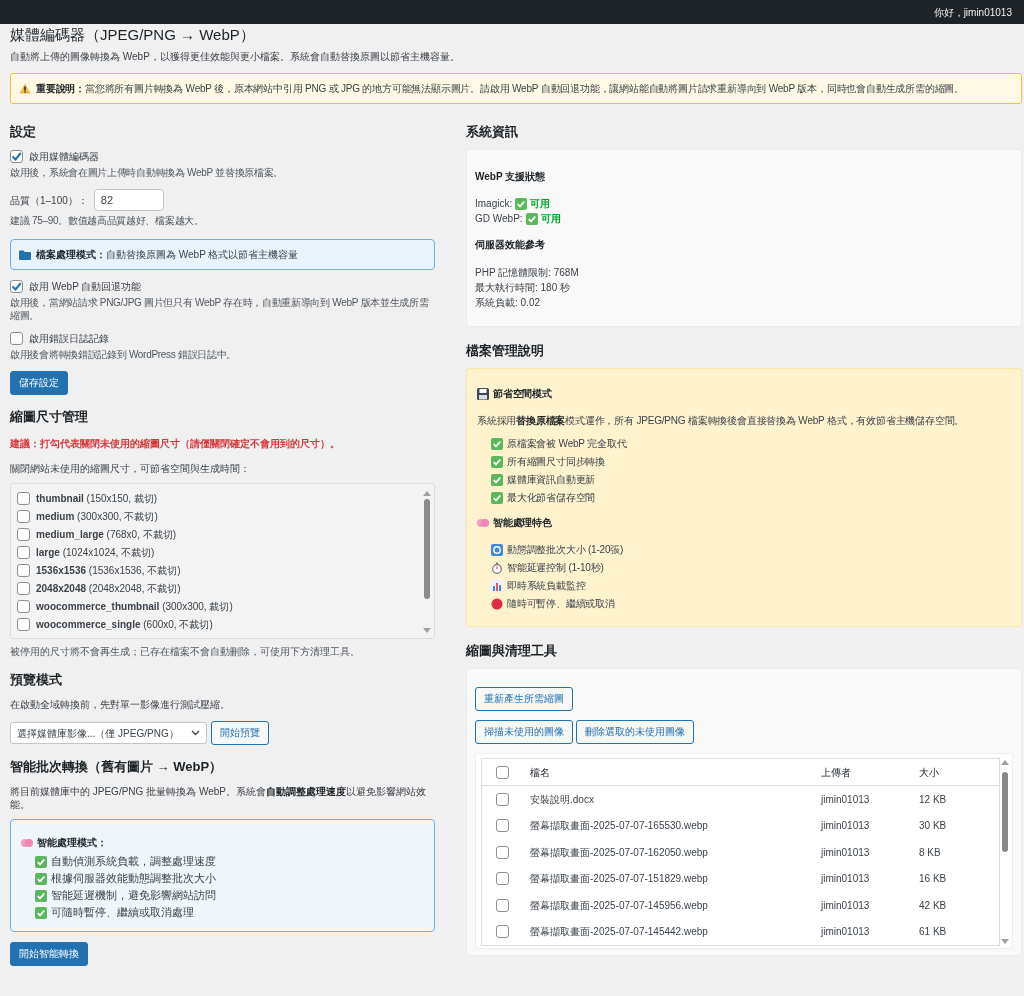 The width and height of the screenshot is (1024, 996). I want to click on performance-text: PHP 記憶體限制: 768M, so click(527, 273).